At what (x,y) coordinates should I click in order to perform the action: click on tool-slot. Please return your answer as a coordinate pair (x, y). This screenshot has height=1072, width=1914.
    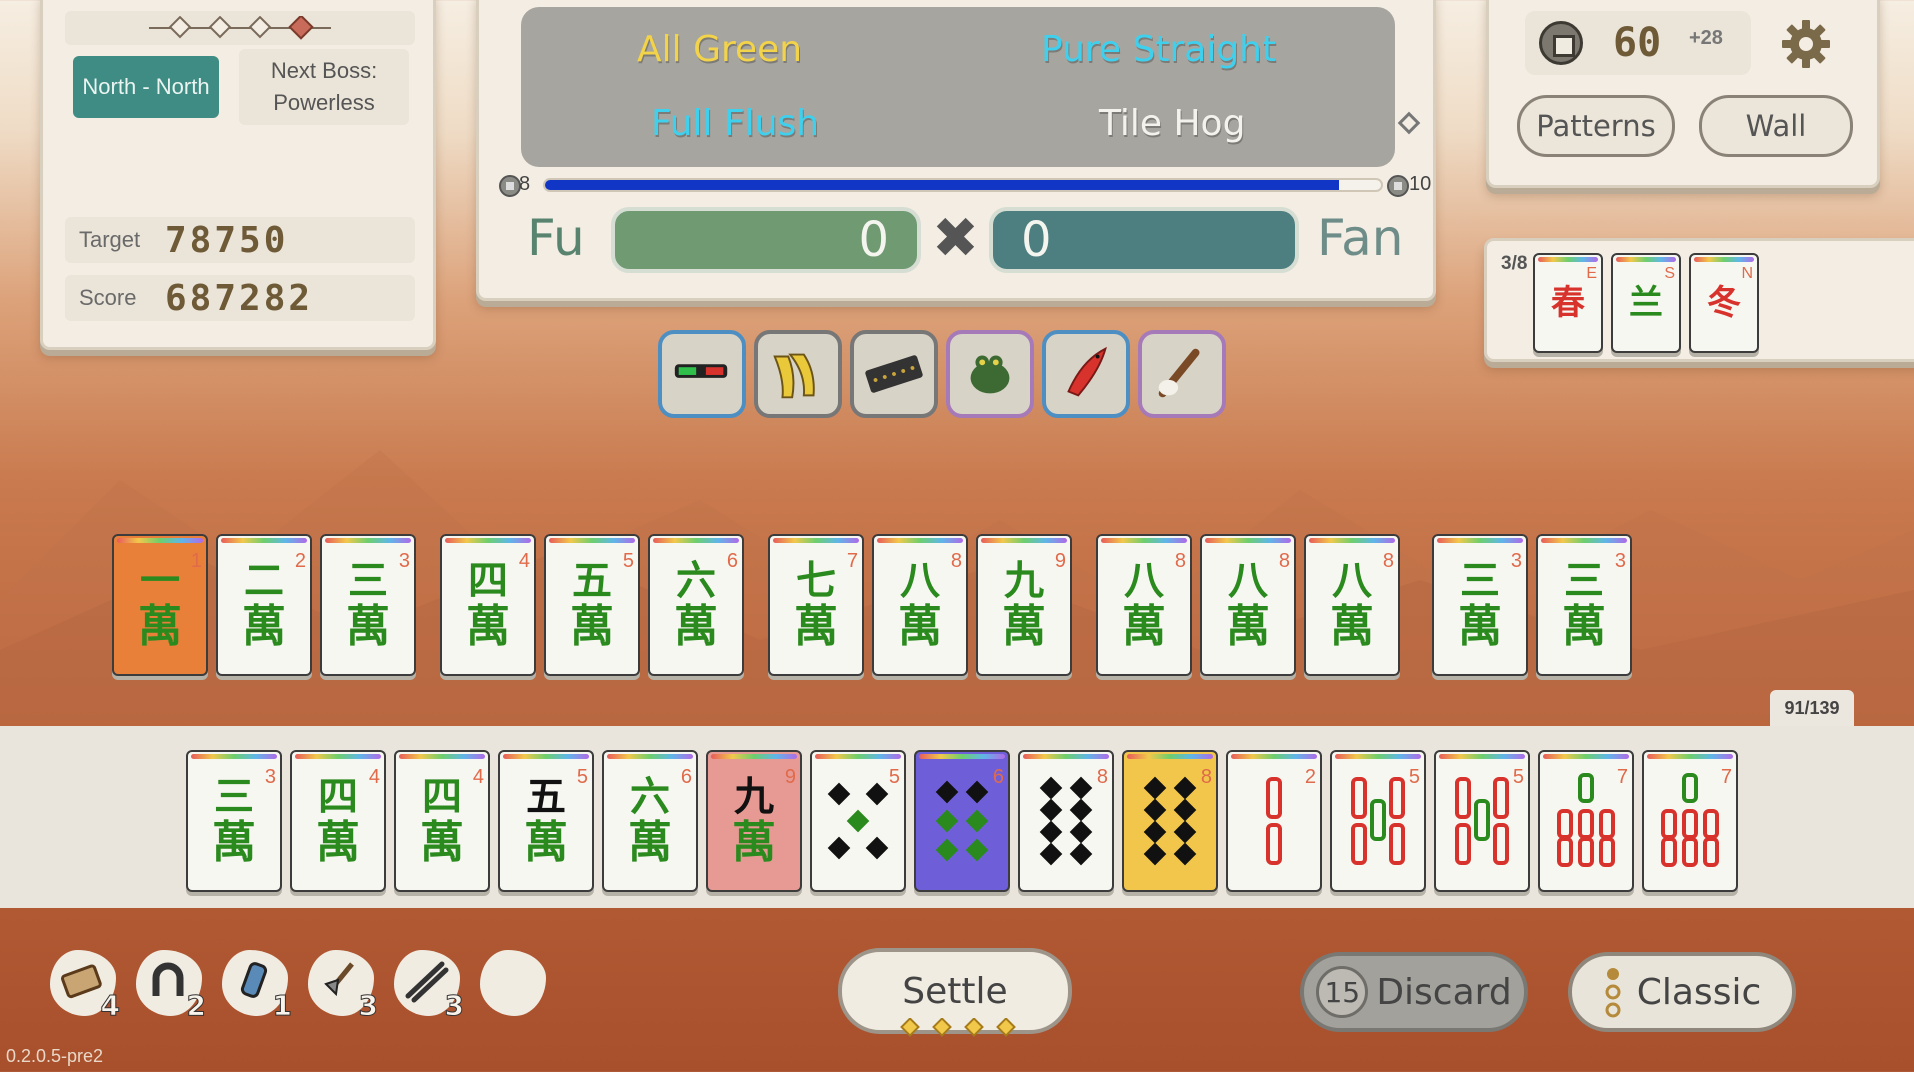
    Looking at the image, I should click on (513, 983).